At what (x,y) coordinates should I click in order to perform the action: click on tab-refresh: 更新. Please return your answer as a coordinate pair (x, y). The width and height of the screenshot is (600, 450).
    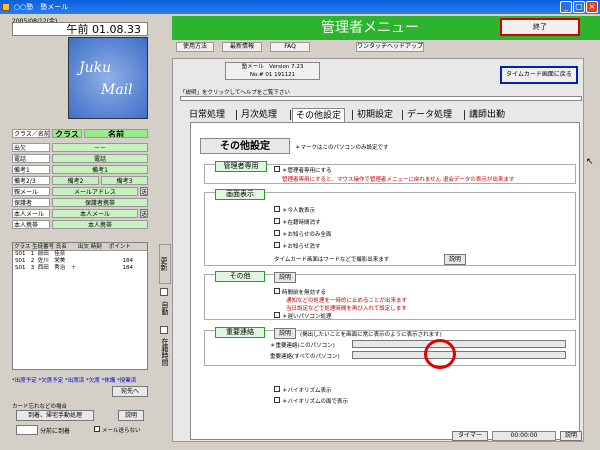
    Looking at the image, I should click on (165, 264).